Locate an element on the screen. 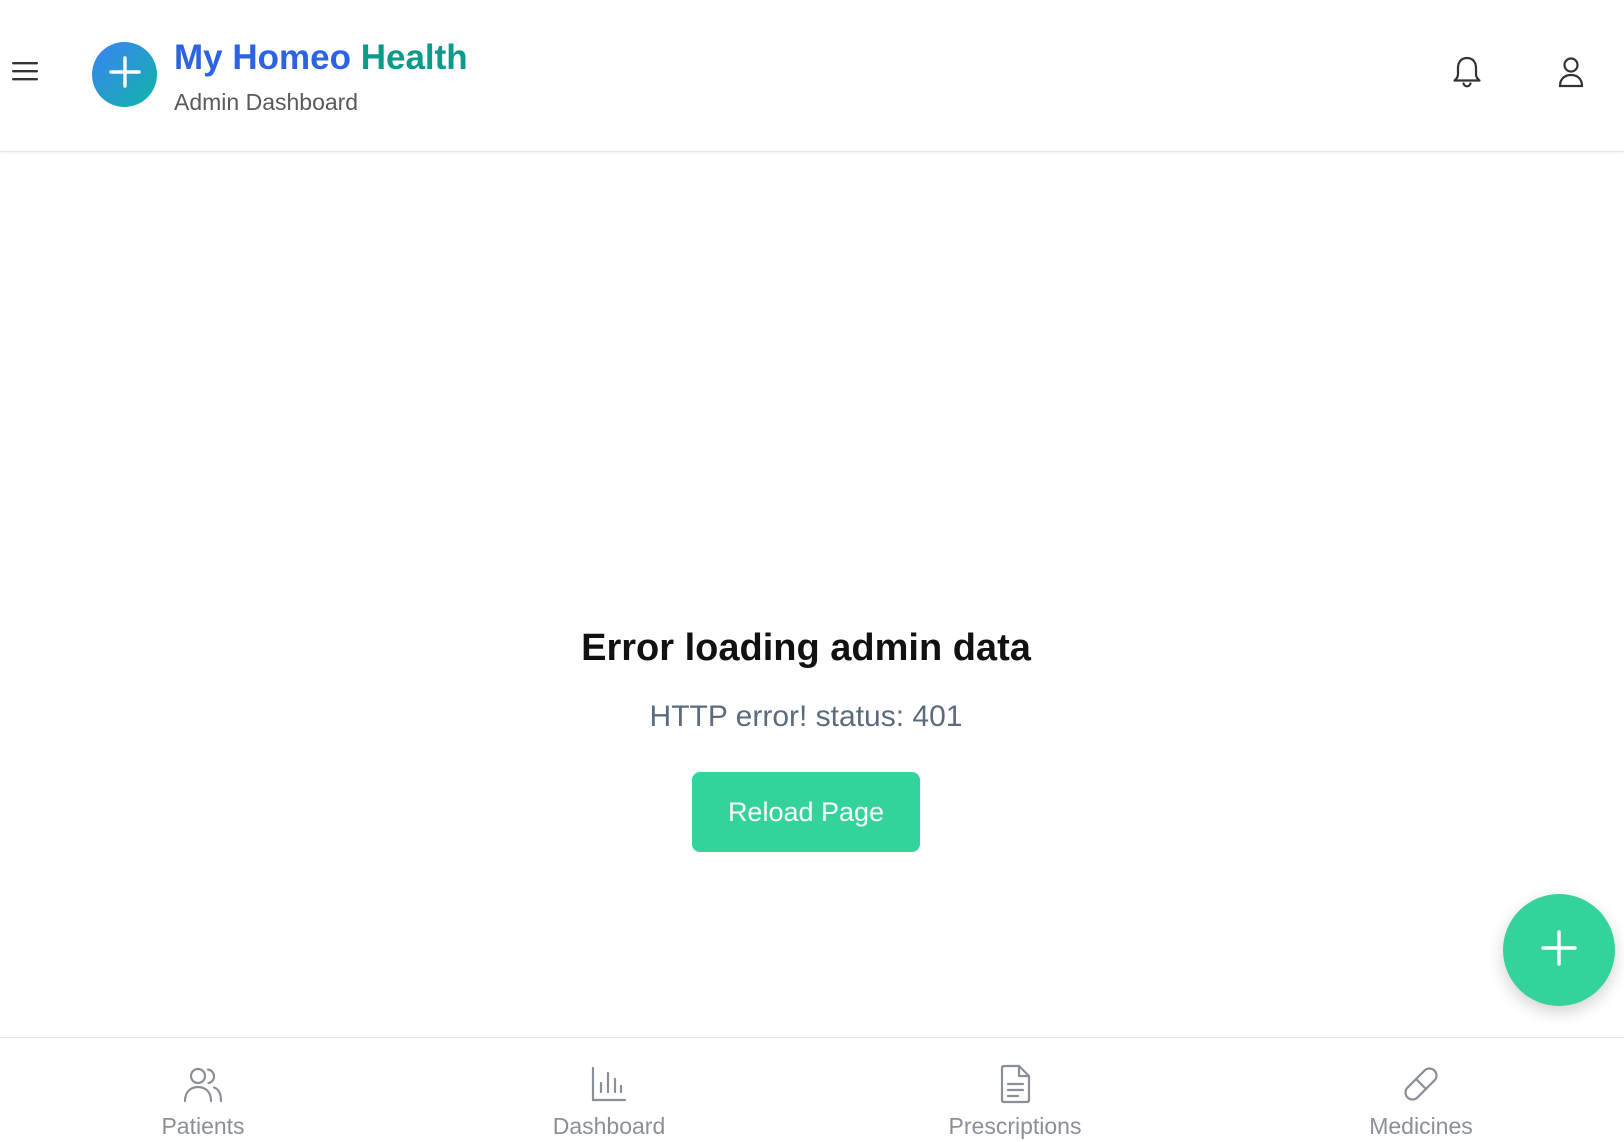  profile-button is located at coordinates (1571, 74).